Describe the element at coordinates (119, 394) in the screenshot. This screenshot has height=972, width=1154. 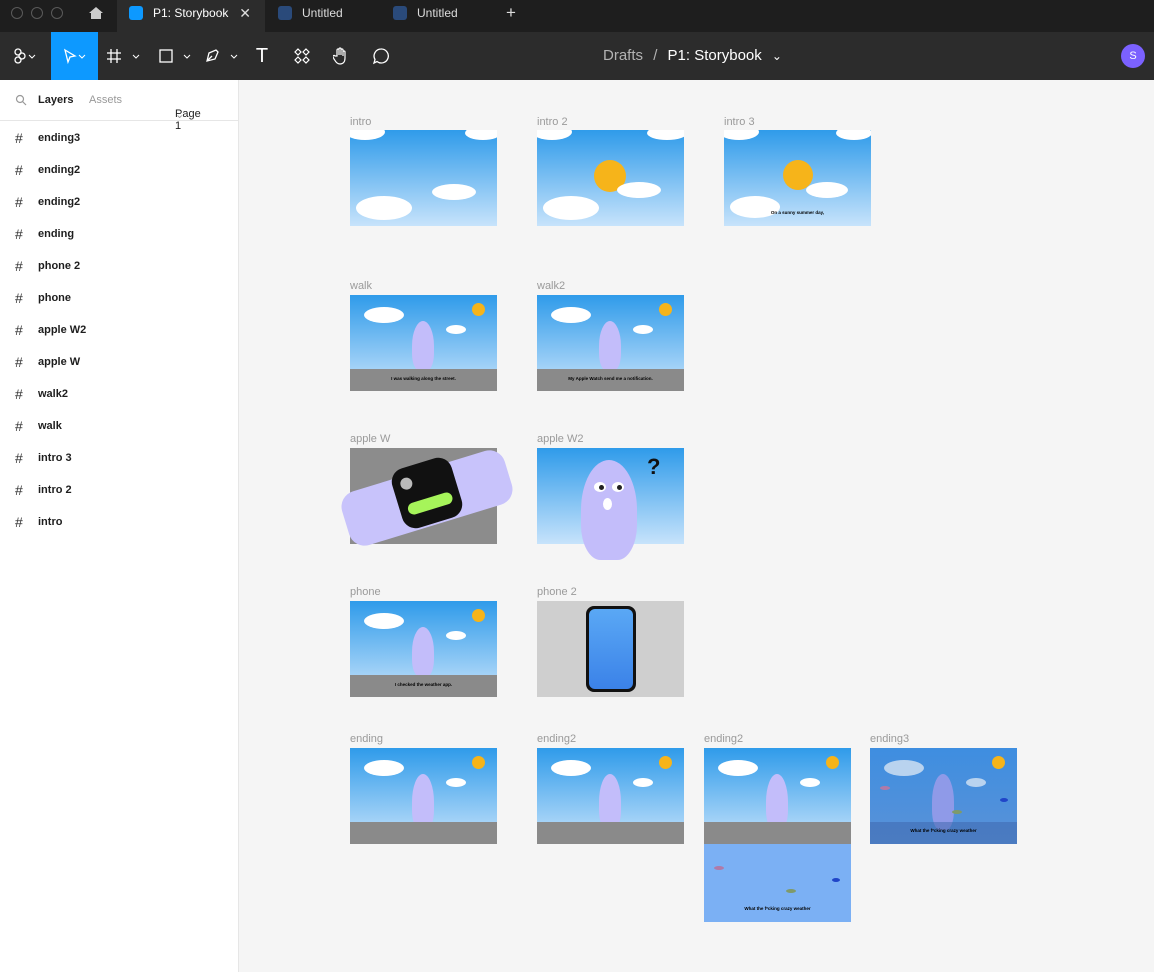
I see `layer-item: # walk2` at that location.